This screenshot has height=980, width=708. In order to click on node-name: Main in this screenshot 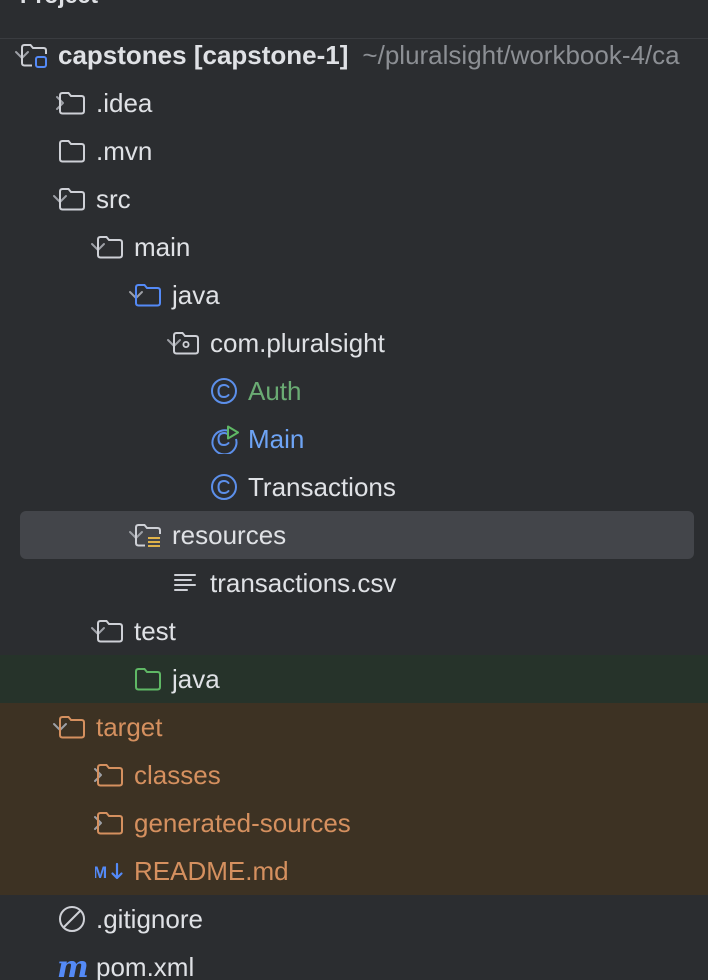, I will do `click(276, 439)`.